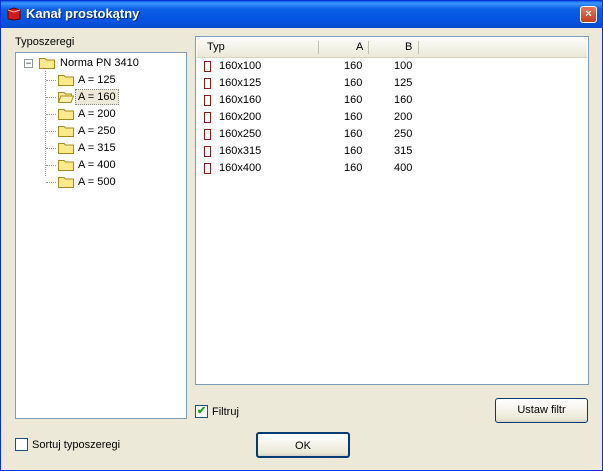 This screenshot has height=471, width=603. I want to click on tree-item-label: A = 200, so click(97, 114).